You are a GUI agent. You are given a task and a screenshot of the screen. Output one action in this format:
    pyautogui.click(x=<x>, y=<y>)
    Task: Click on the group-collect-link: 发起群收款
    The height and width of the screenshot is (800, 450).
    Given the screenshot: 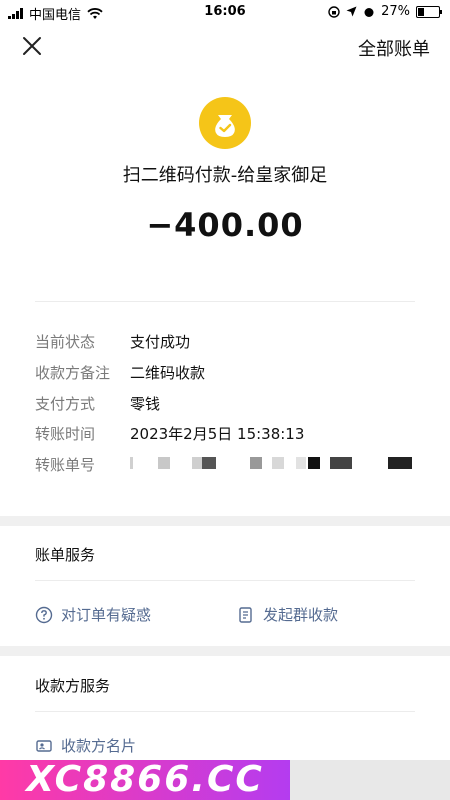 What is the action you would take?
    pyautogui.click(x=287, y=614)
    